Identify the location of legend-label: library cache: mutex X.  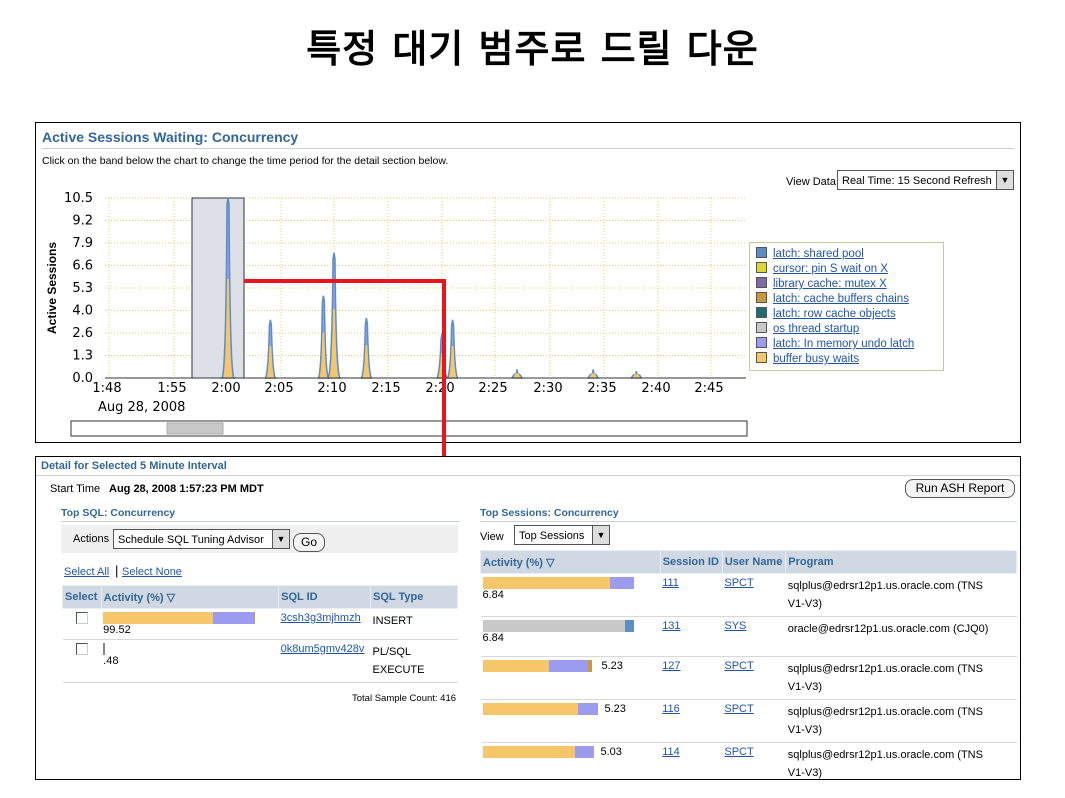
(830, 284).